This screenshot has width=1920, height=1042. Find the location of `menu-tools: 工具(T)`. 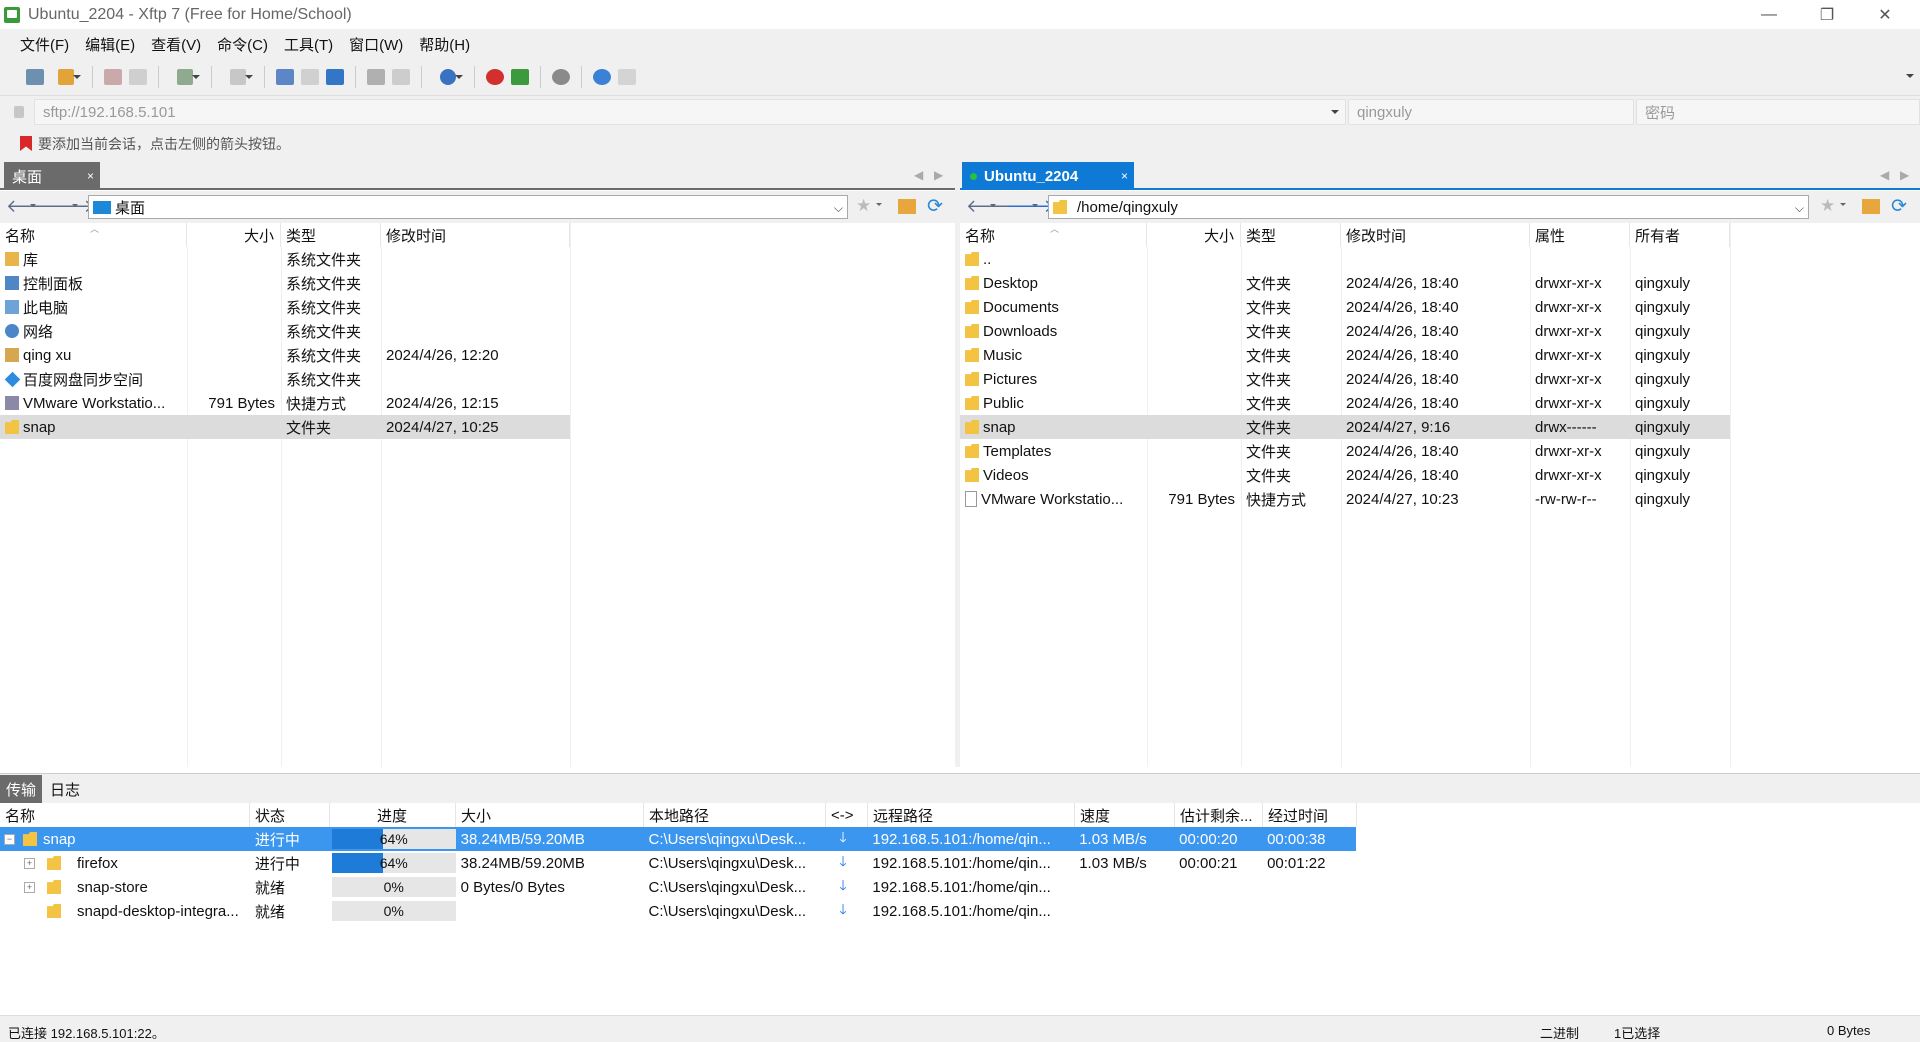

menu-tools: 工具(T) is located at coordinates (308, 44).